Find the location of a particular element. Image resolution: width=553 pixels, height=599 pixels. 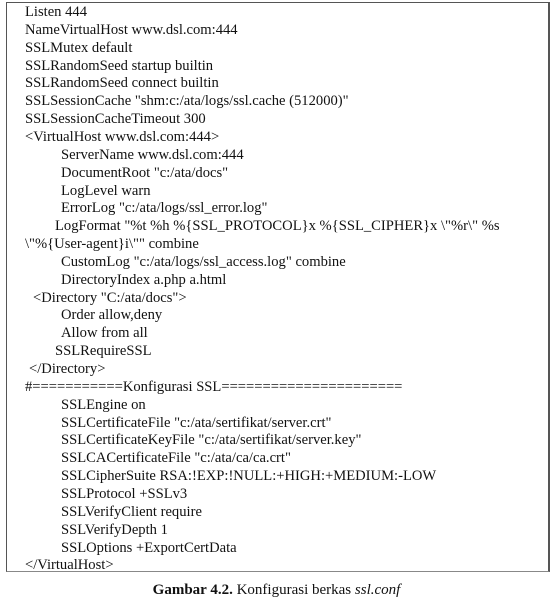

config-line: ServerName www.dsl.com:444 is located at coordinates (152, 154).